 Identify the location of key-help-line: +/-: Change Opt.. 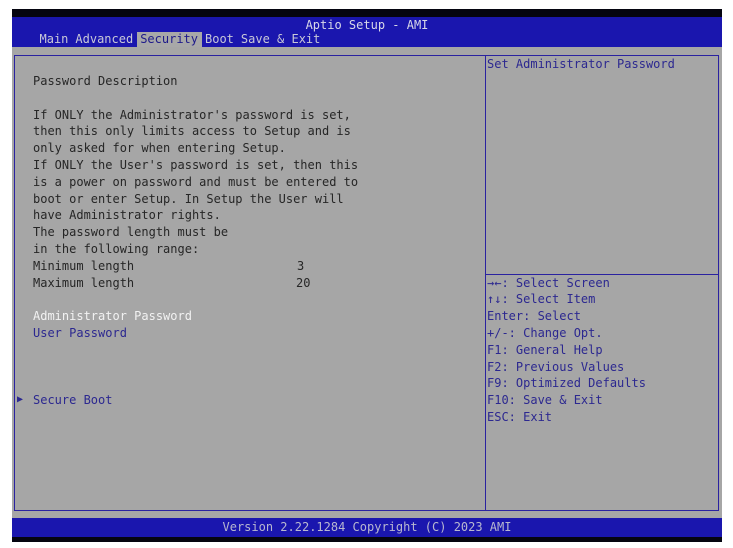
(545, 333).